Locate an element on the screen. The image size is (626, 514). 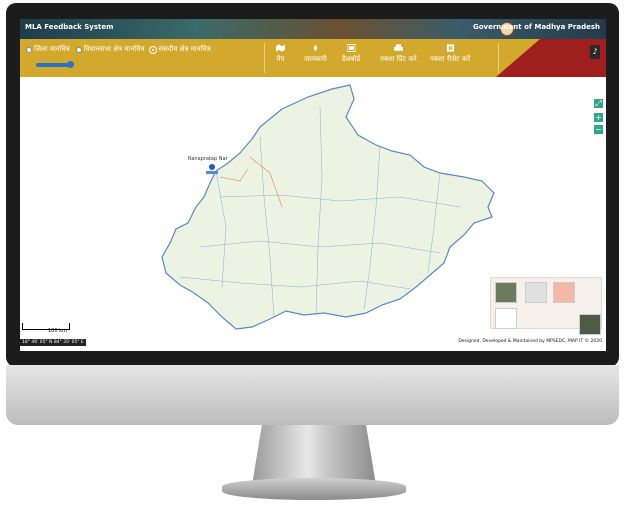
radio-label: विधानसभा क्षेत्र मानचित्र is located at coordinates (114, 49).